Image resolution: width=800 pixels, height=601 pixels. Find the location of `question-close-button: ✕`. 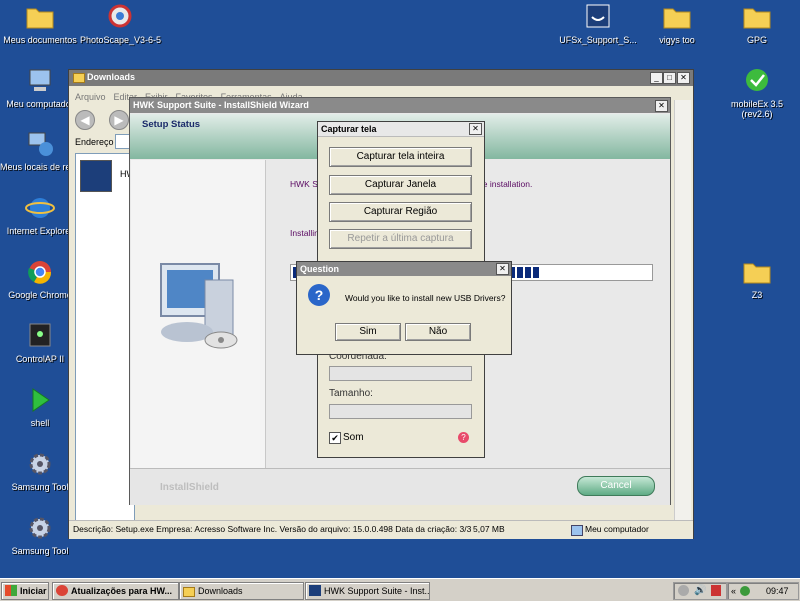

question-close-button: ✕ is located at coordinates (502, 269).